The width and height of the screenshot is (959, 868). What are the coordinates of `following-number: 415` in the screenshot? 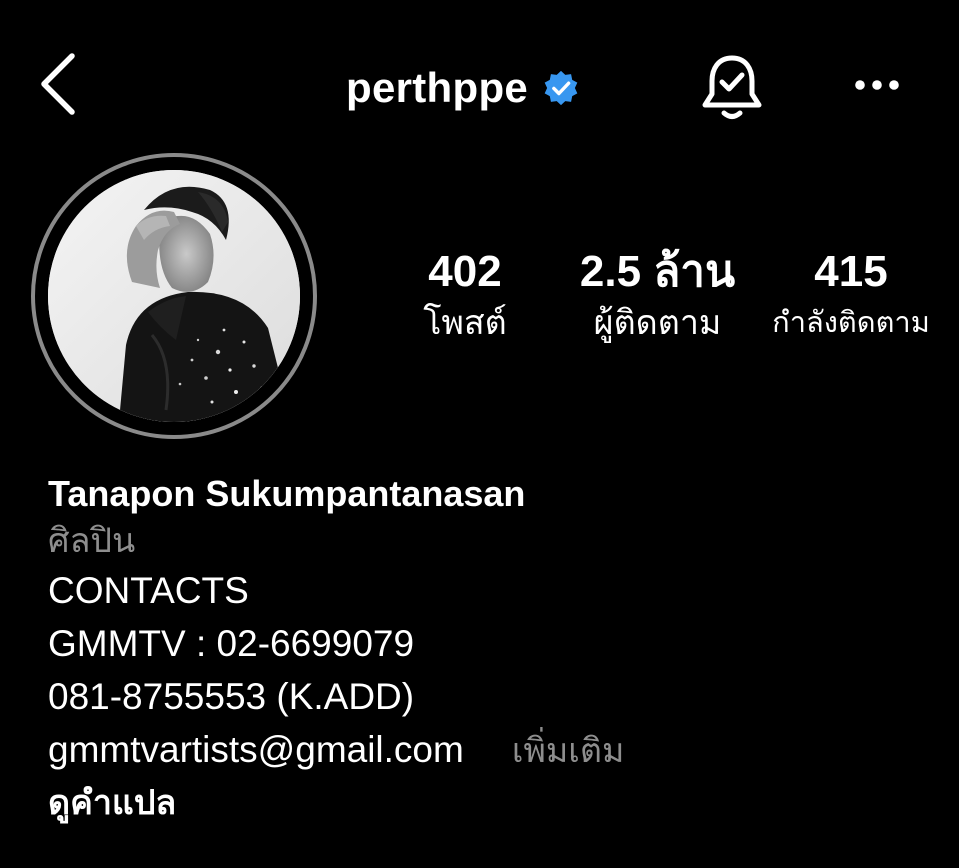 It's located at (851, 271).